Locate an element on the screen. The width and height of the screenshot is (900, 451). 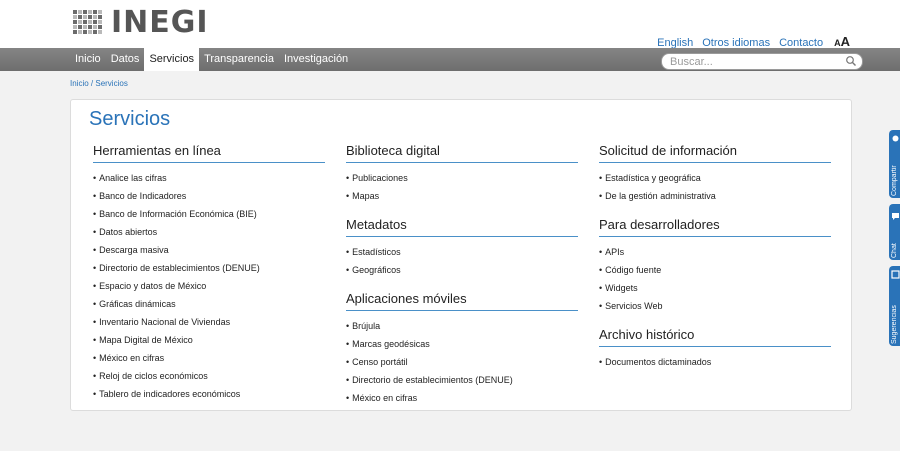
nav-item-inicio: Inicio is located at coordinates (88, 59).